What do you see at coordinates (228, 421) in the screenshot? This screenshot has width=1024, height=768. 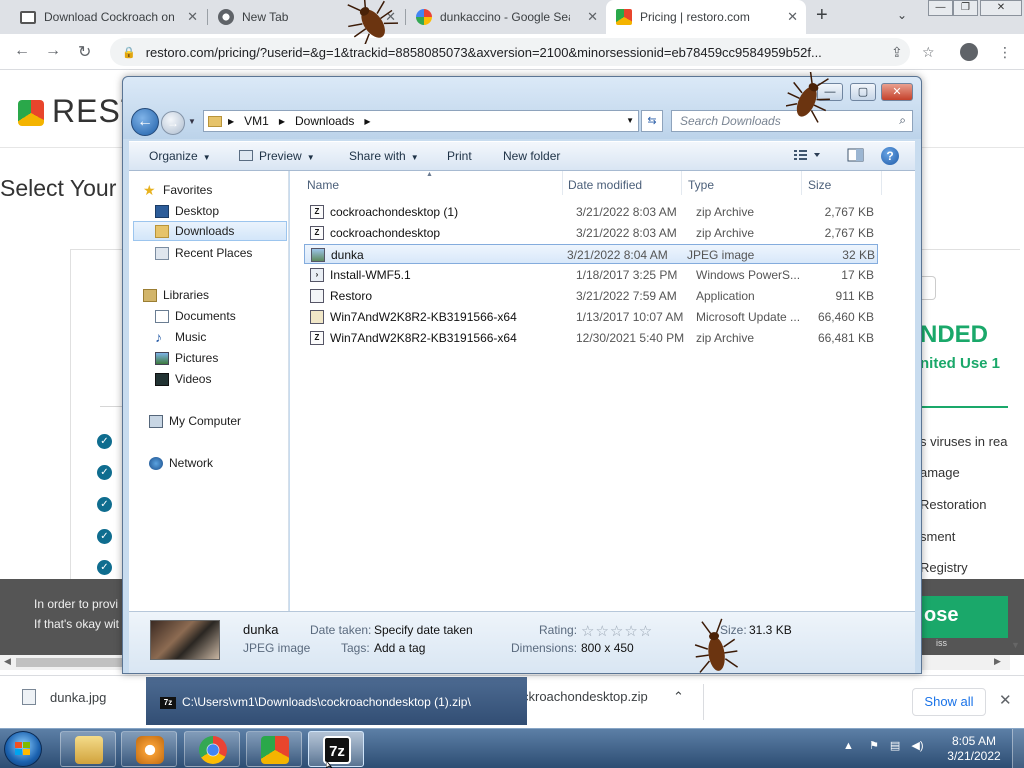 I see `nav-my-computer: My Computer` at bounding box center [228, 421].